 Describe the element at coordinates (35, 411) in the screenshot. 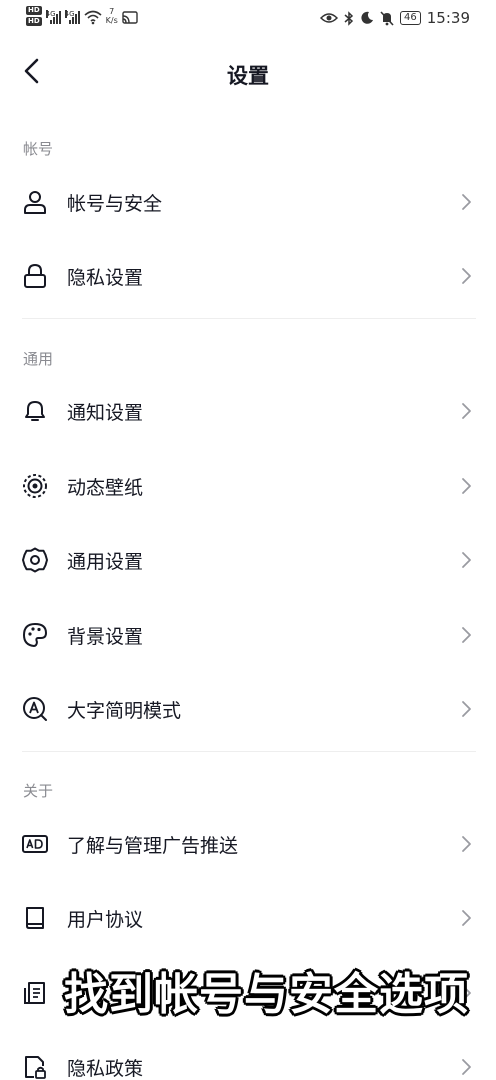

I see `bell-icon` at that location.